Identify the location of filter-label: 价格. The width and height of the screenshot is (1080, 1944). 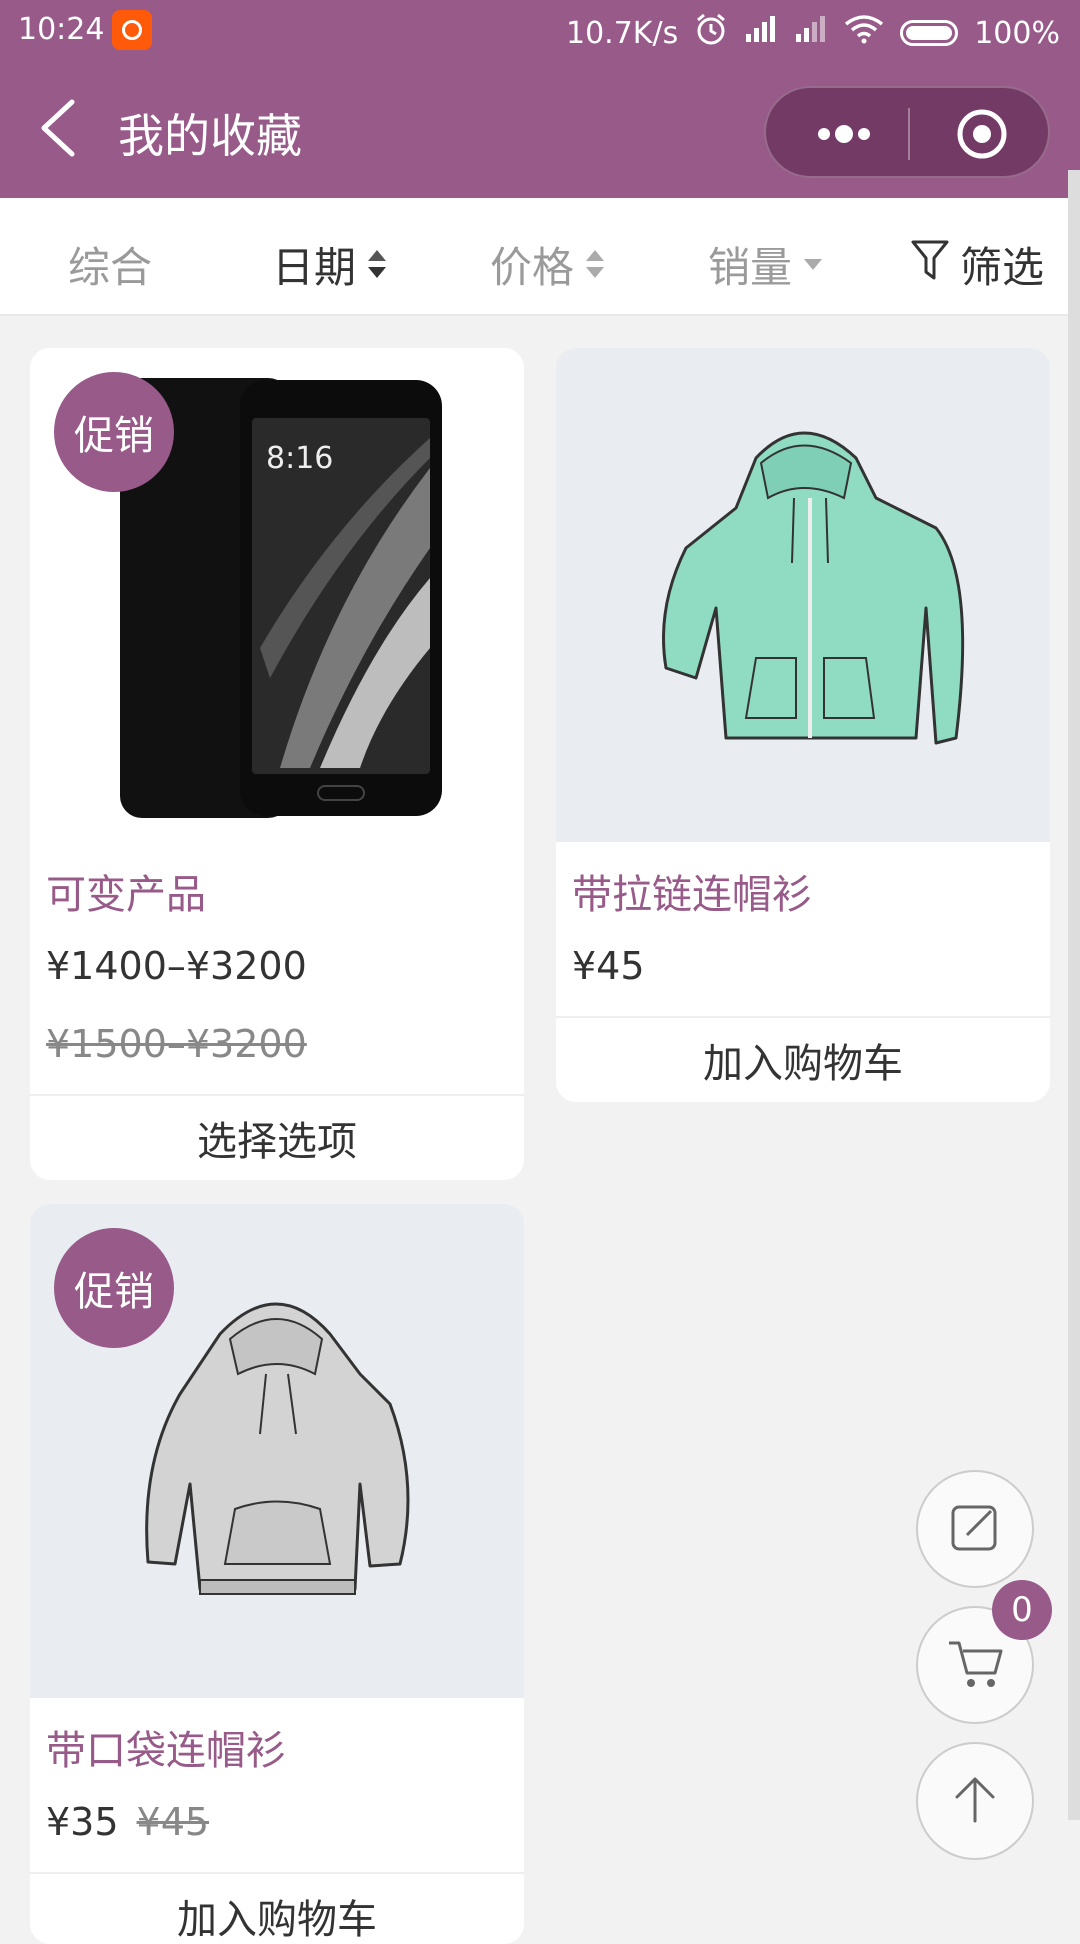
(532, 267).